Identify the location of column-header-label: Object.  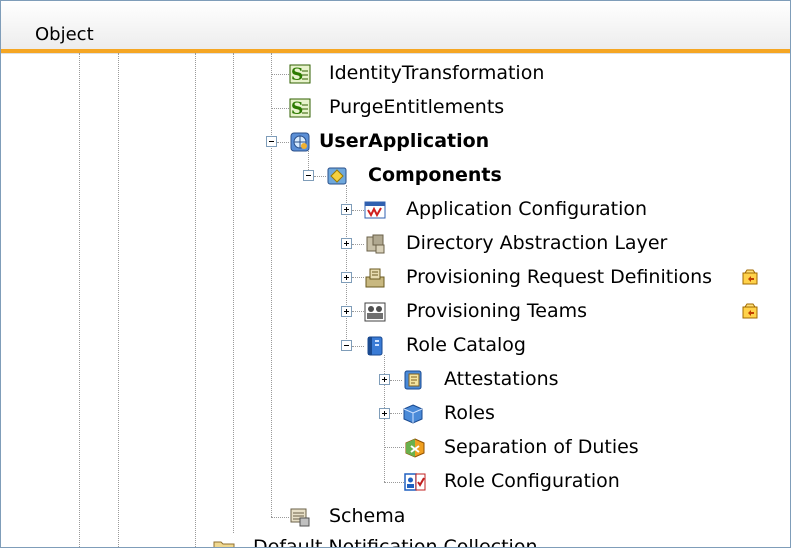
(64, 34).